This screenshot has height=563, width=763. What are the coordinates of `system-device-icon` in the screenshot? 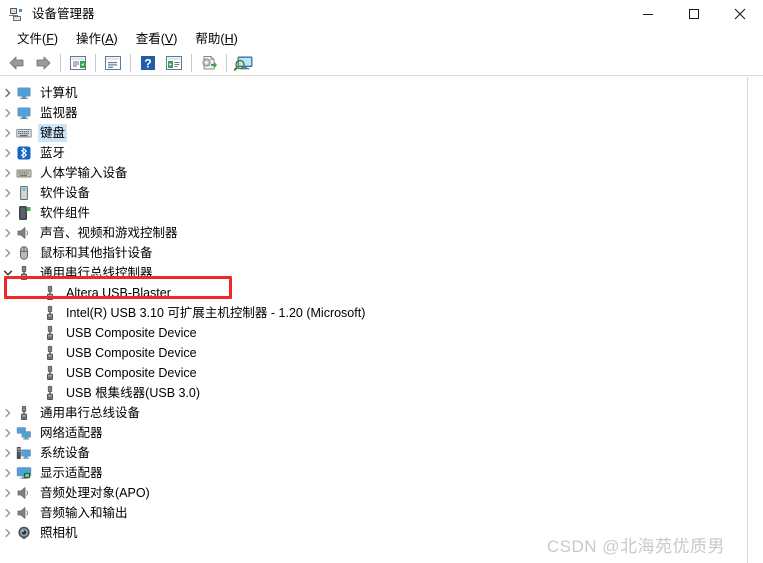 It's located at (24, 453).